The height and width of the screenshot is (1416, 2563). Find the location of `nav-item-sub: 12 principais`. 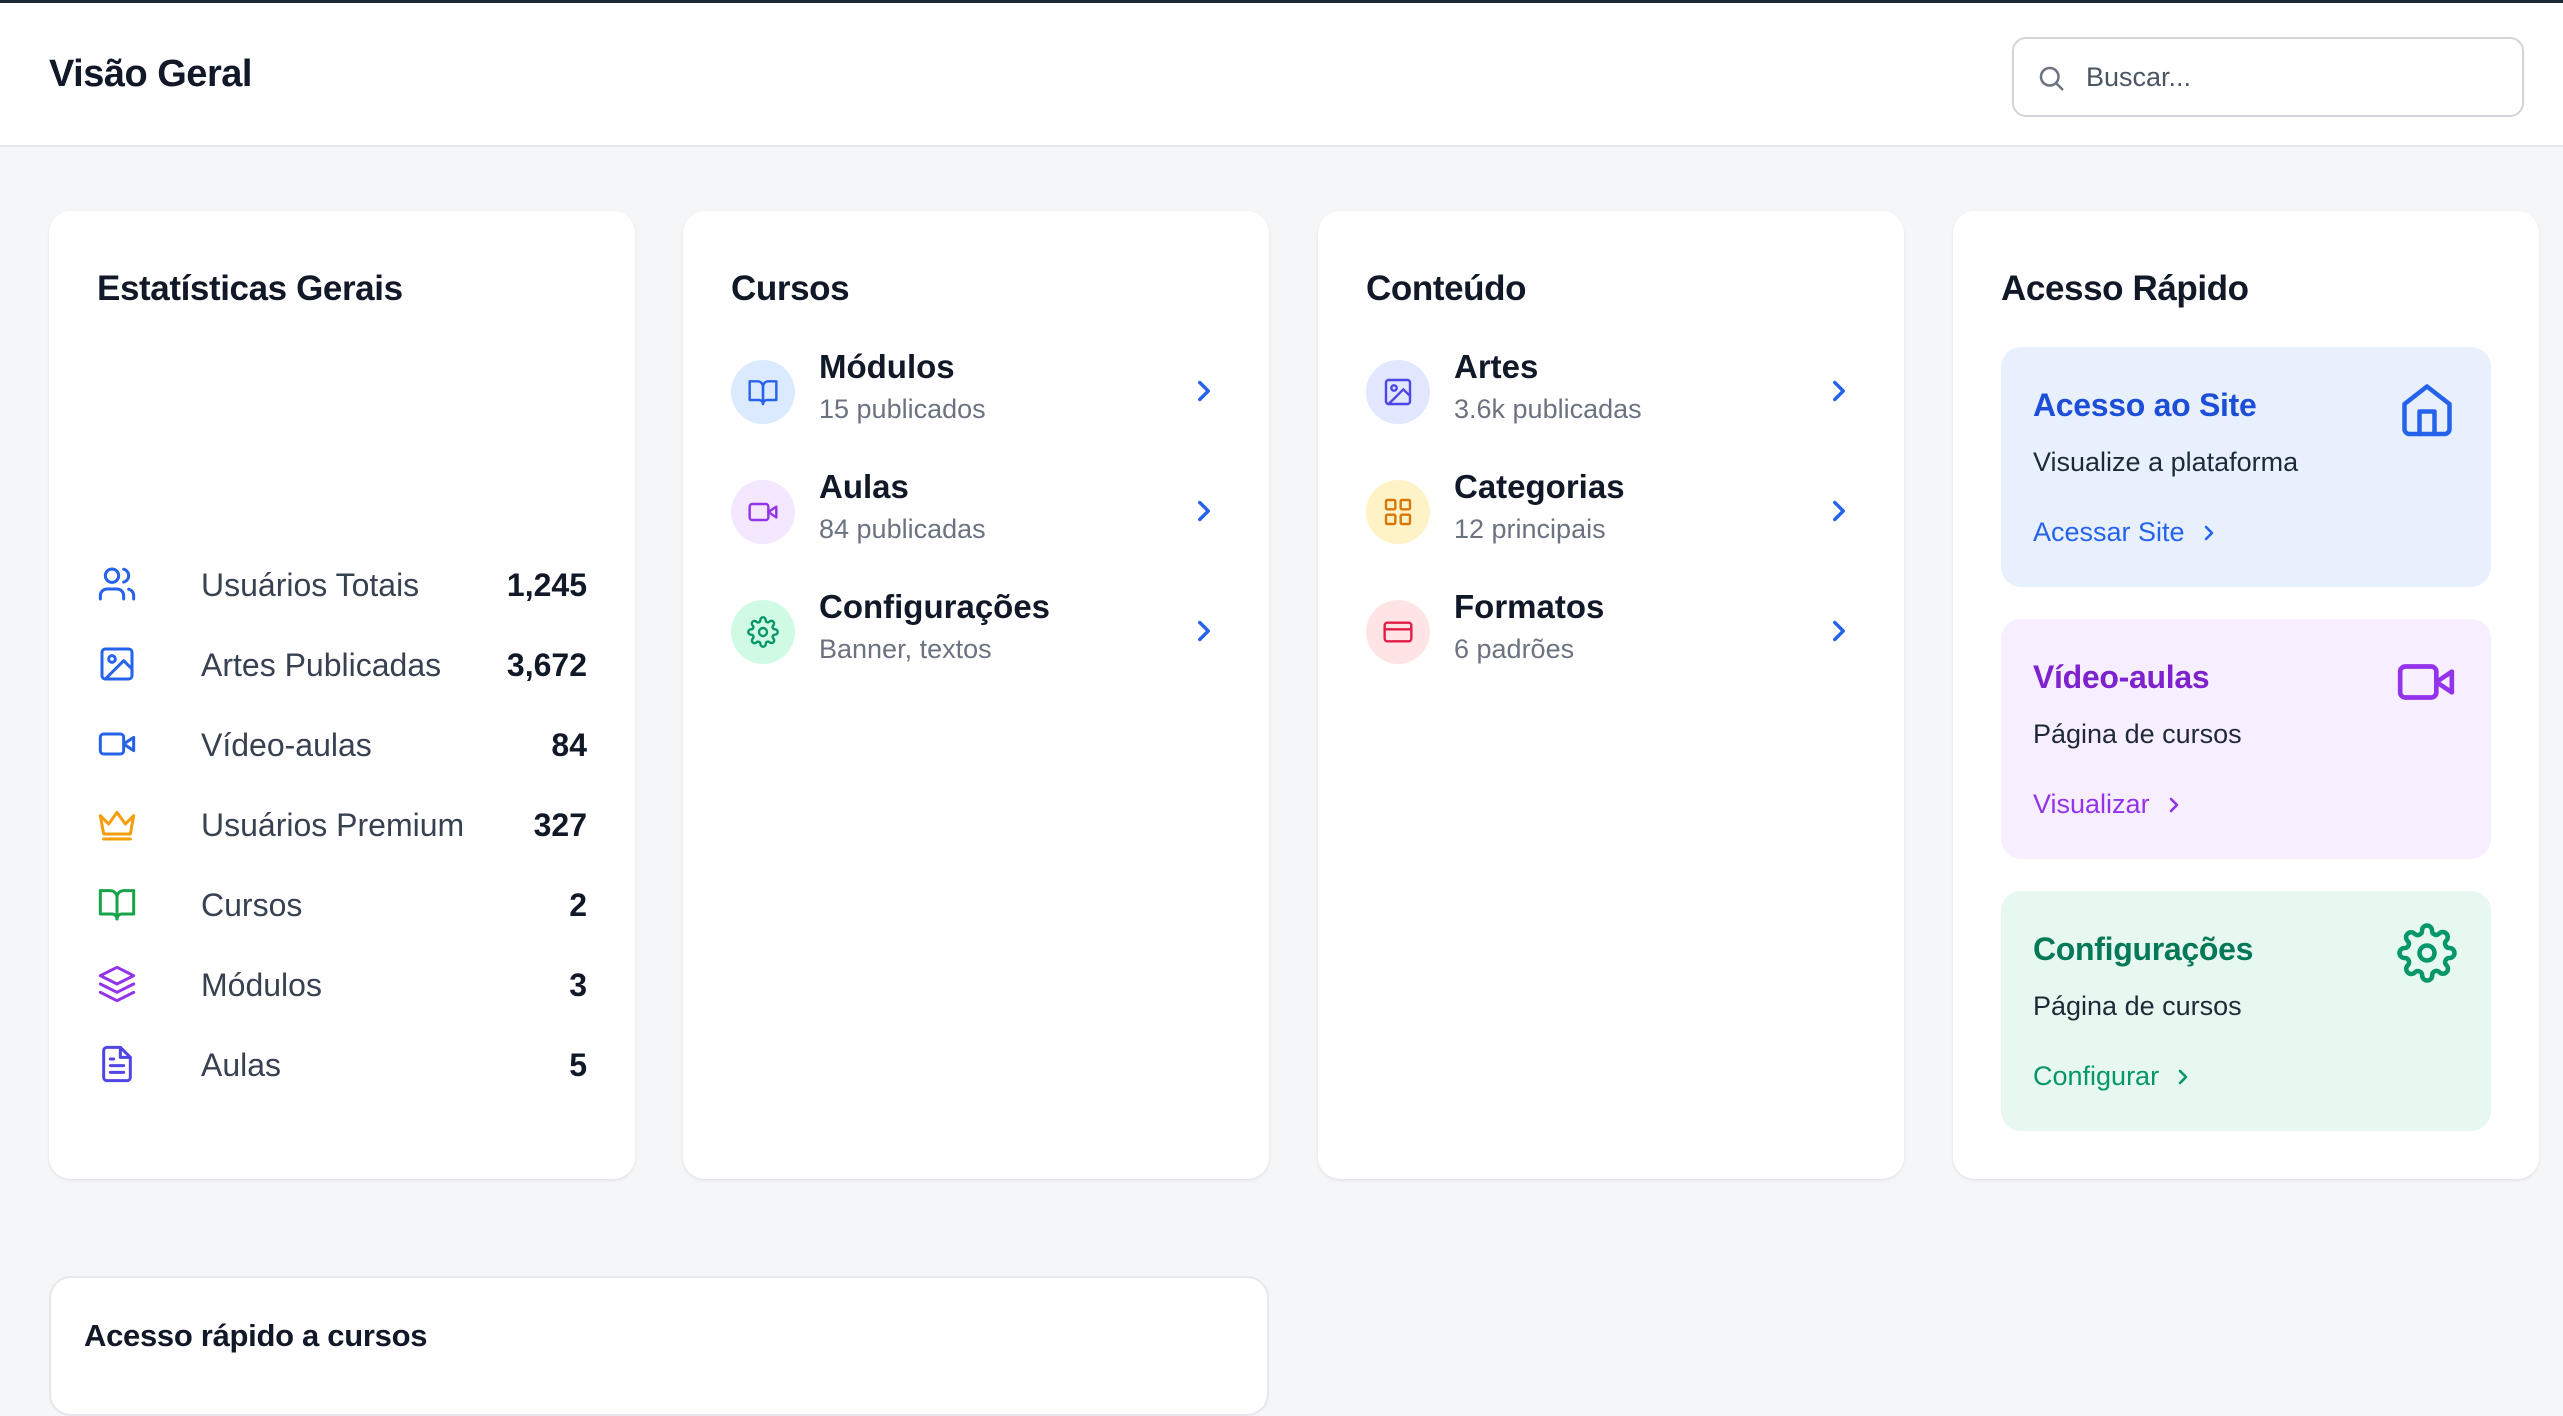

nav-item-sub: 12 principais is located at coordinates (1530, 529).